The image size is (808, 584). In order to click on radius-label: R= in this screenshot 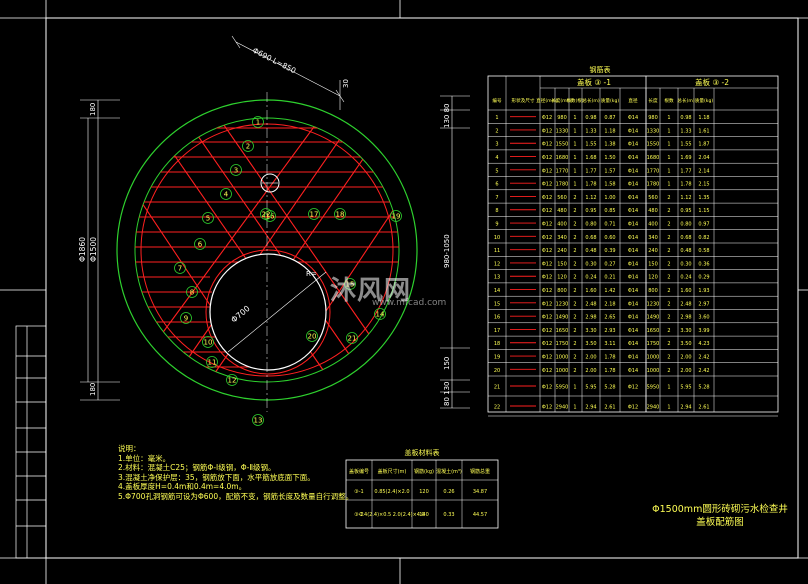, I will do `click(311, 274)`.